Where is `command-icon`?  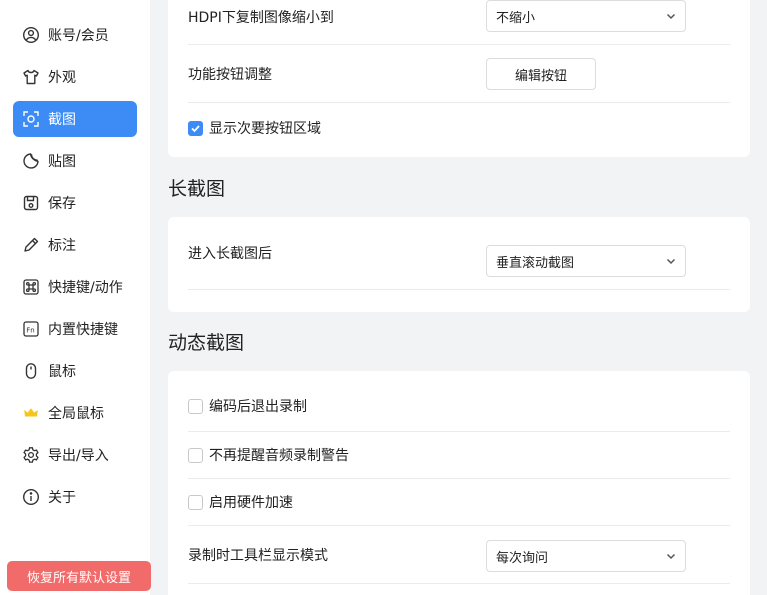
command-icon is located at coordinates (31, 287).